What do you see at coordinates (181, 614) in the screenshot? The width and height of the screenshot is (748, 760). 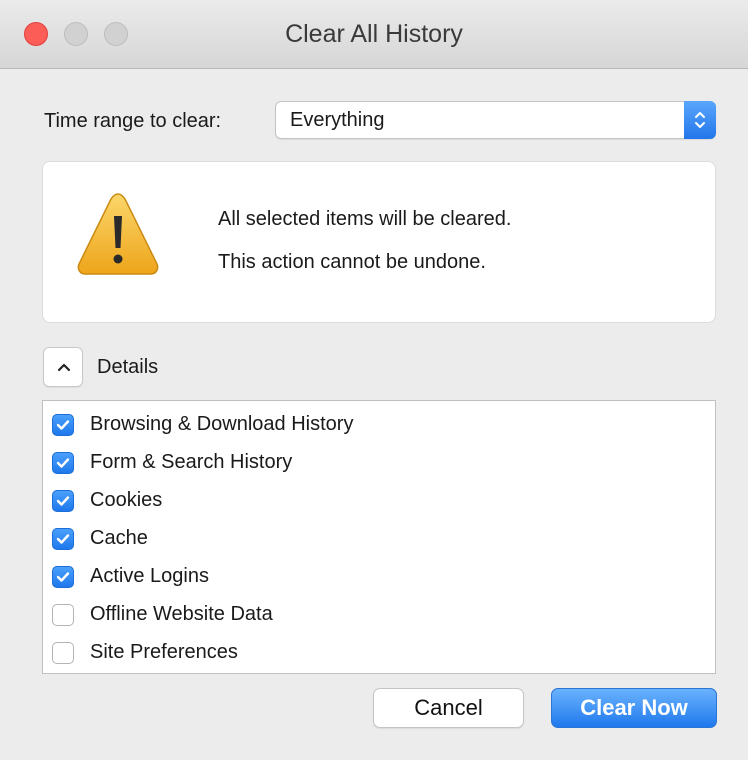 I see `item-label: Offline Website Data` at bounding box center [181, 614].